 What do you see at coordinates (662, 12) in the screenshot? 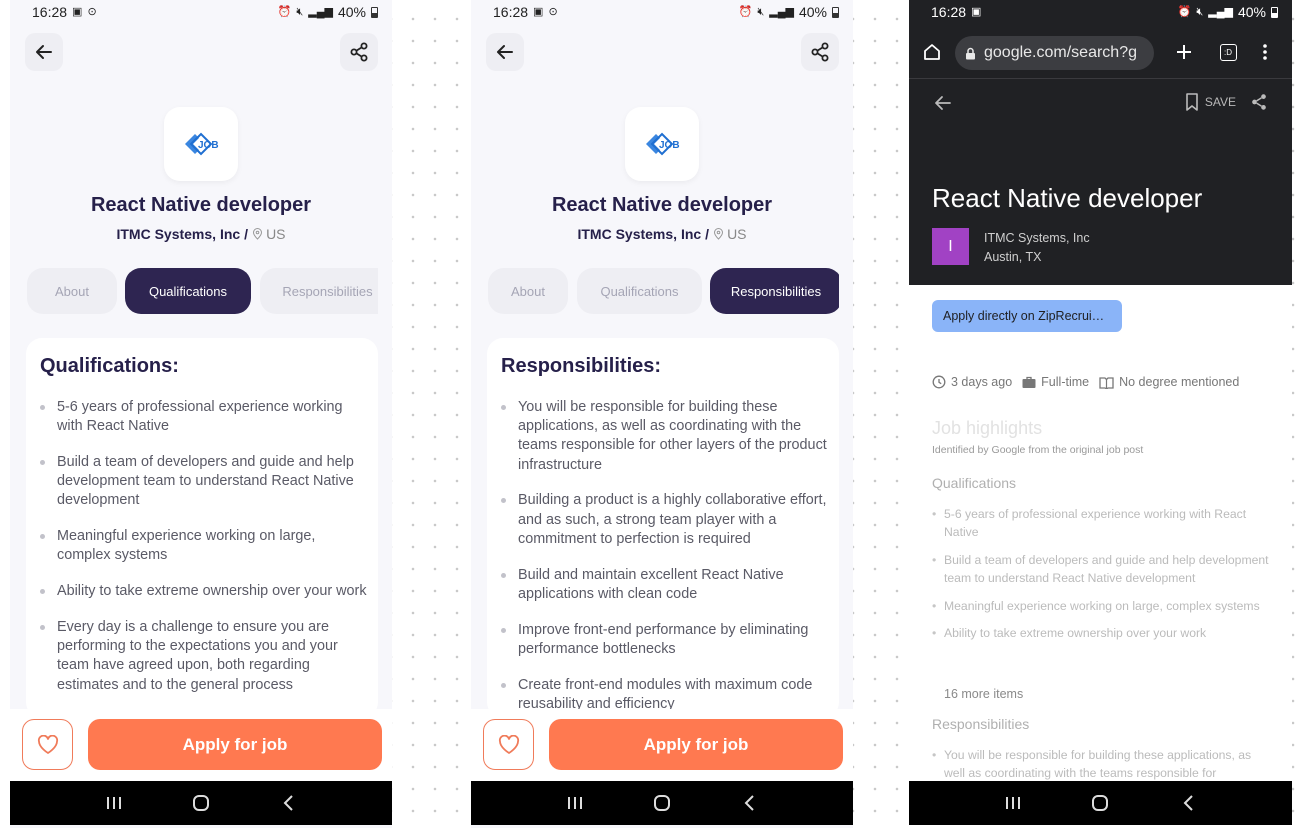
I see `status-bar: 16:28 ▣ ⊙ ⏰ 🔇︎ ▂▄▆ 40%` at bounding box center [662, 12].